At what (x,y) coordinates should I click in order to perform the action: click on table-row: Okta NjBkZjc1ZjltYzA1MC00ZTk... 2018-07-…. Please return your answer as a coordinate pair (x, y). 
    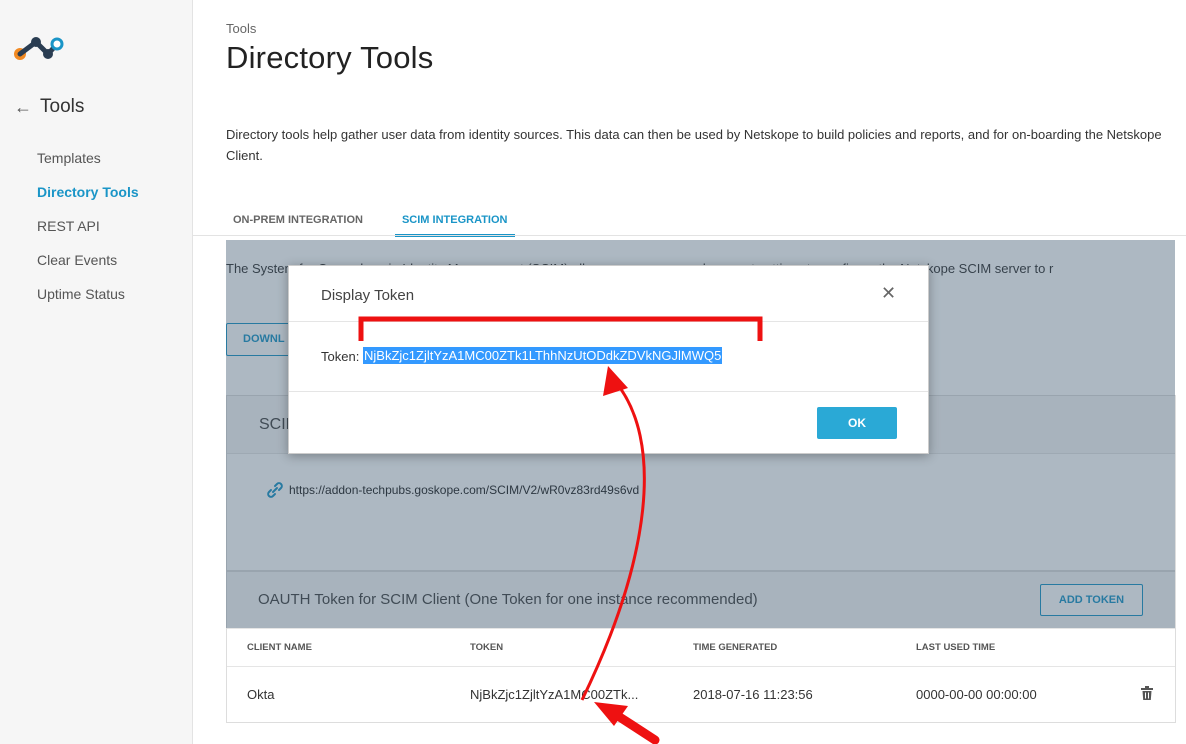
    Looking at the image, I should click on (701, 695).